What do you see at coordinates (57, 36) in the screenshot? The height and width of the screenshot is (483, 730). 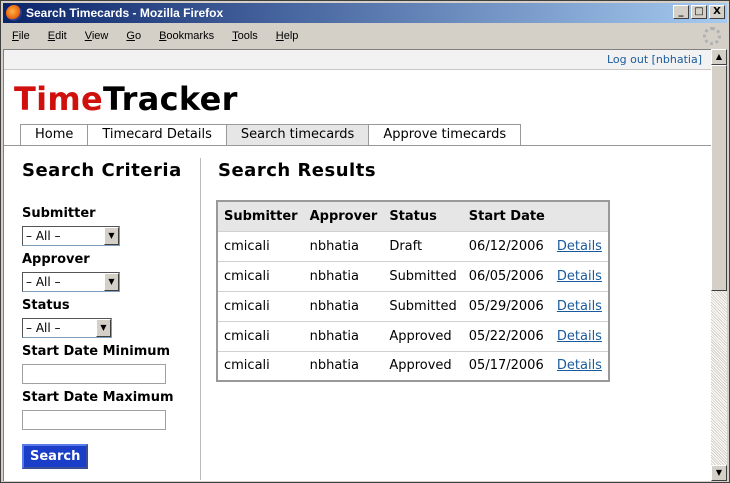 I see `menu-edit: Edit` at bounding box center [57, 36].